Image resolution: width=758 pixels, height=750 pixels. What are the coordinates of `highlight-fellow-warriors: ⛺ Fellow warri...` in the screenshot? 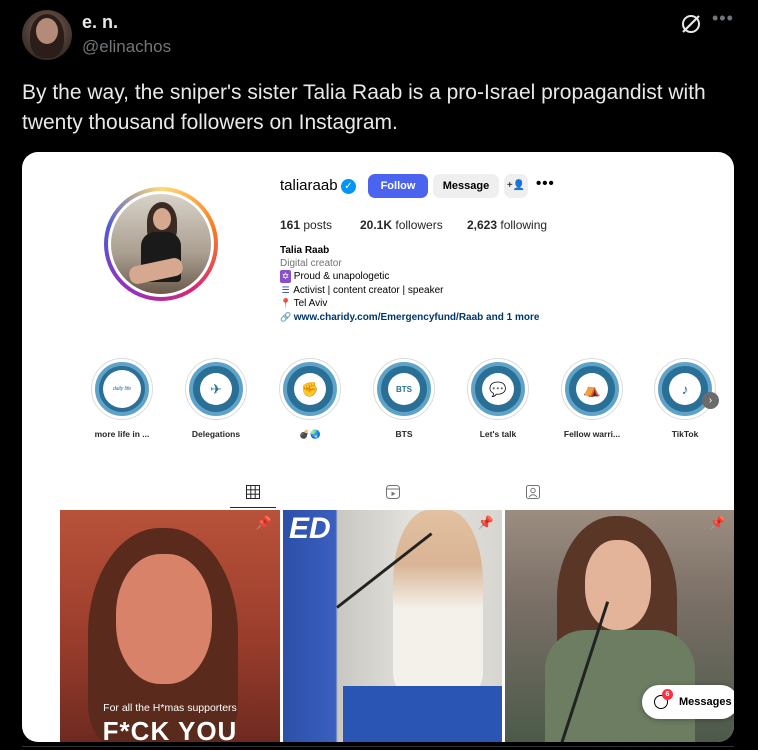 It's located at (592, 398).